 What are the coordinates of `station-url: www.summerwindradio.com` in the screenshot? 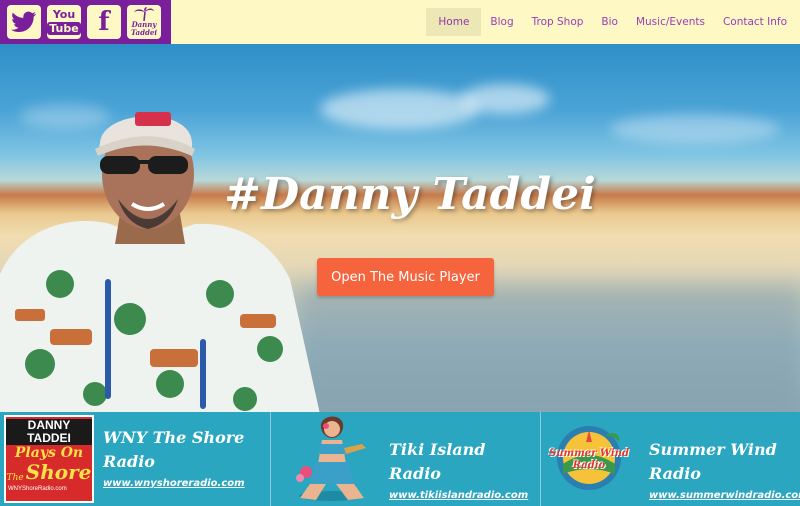 It's located at (724, 495).